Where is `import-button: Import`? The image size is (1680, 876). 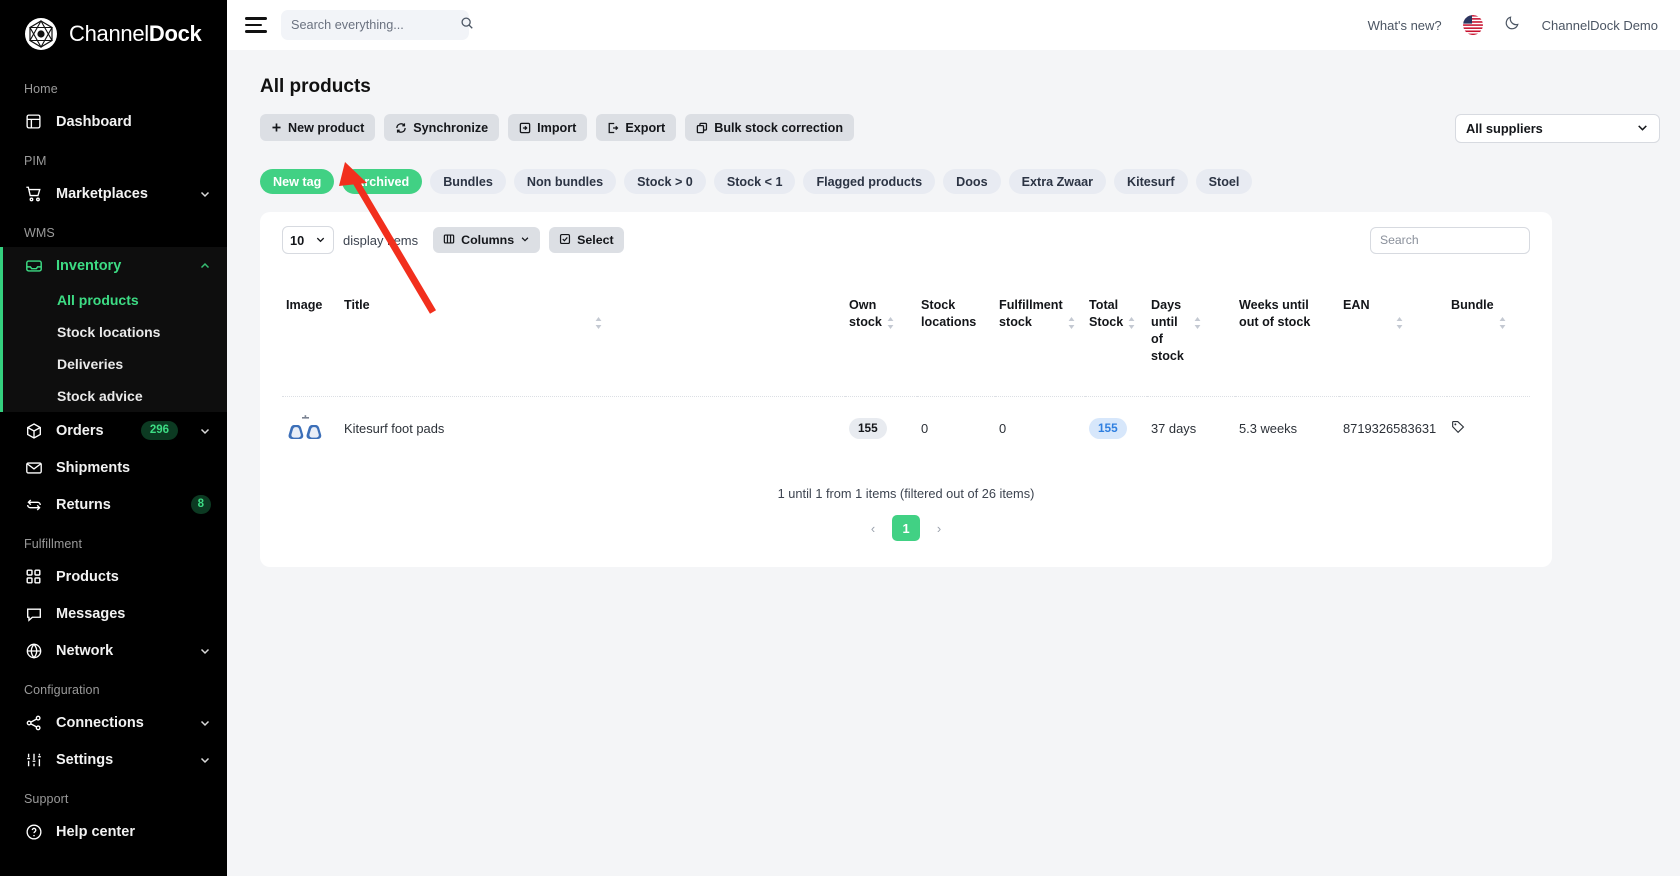 import-button: Import is located at coordinates (548, 127).